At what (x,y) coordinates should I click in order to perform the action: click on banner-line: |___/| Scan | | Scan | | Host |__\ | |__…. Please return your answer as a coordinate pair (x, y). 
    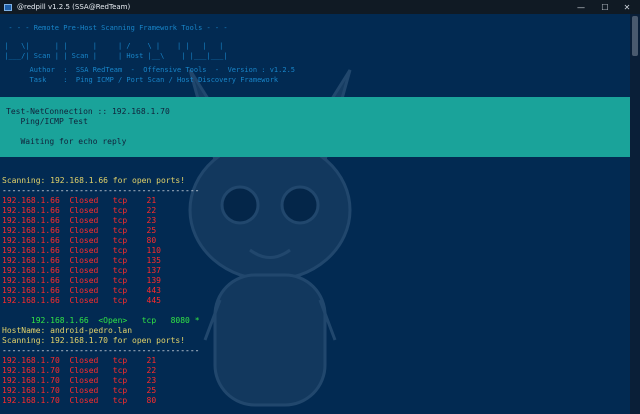
    Looking at the image, I should click on (114, 56).